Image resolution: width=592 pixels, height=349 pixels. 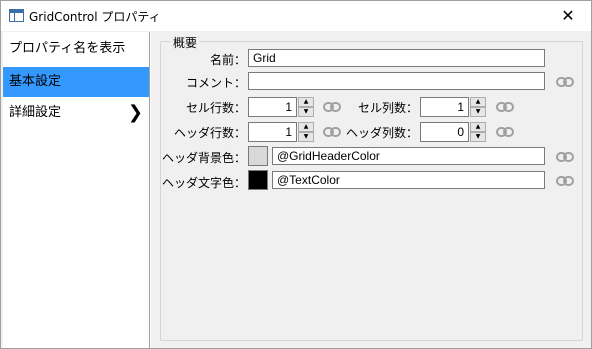 I want to click on panel-divider-highlight, so click(x=150, y=190).